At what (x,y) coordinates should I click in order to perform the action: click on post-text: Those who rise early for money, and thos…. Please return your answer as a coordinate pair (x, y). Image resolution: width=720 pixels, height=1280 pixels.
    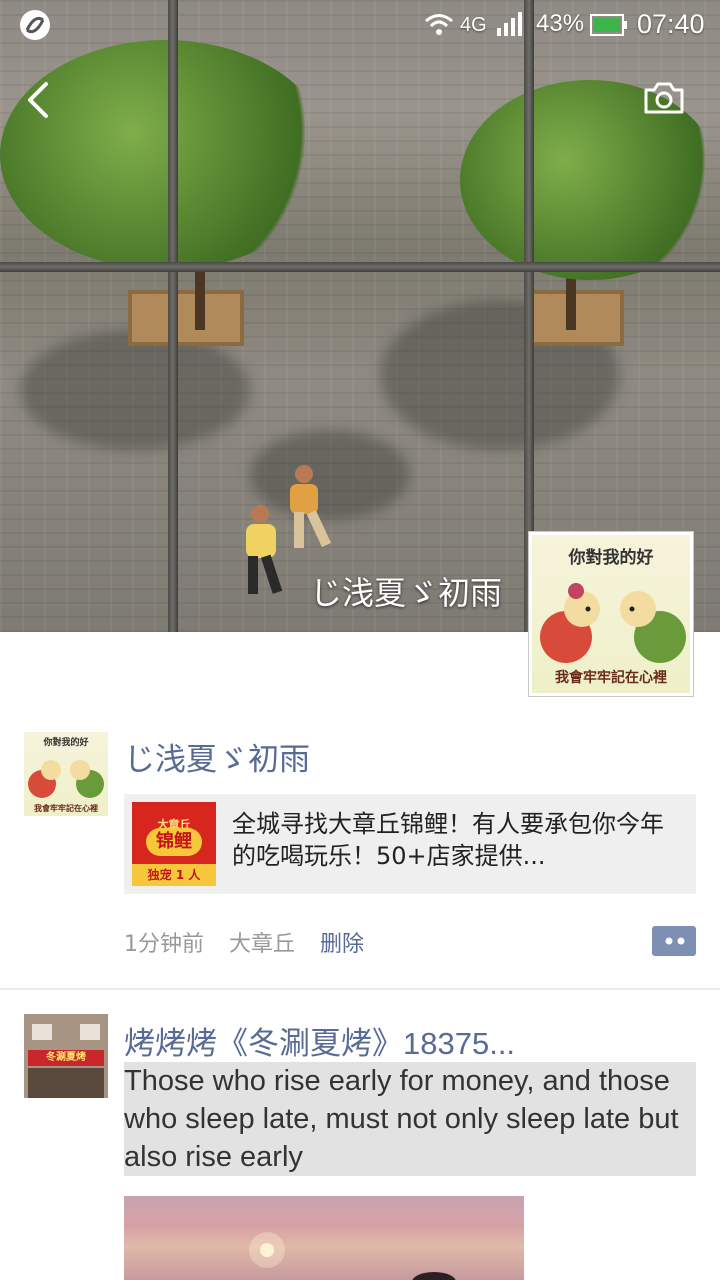
    Looking at the image, I should click on (410, 1119).